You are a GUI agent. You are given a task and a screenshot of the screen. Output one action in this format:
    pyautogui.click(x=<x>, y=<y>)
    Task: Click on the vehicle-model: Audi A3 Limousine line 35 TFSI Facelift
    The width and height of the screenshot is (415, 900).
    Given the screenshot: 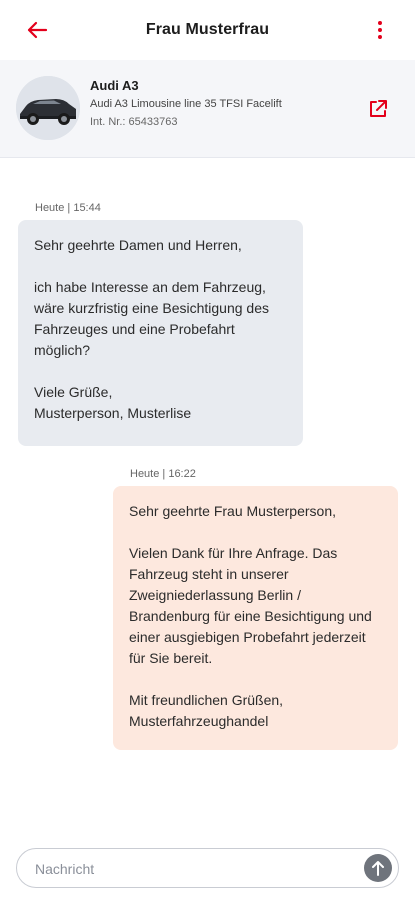 What is the action you would take?
    pyautogui.click(x=186, y=104)
    